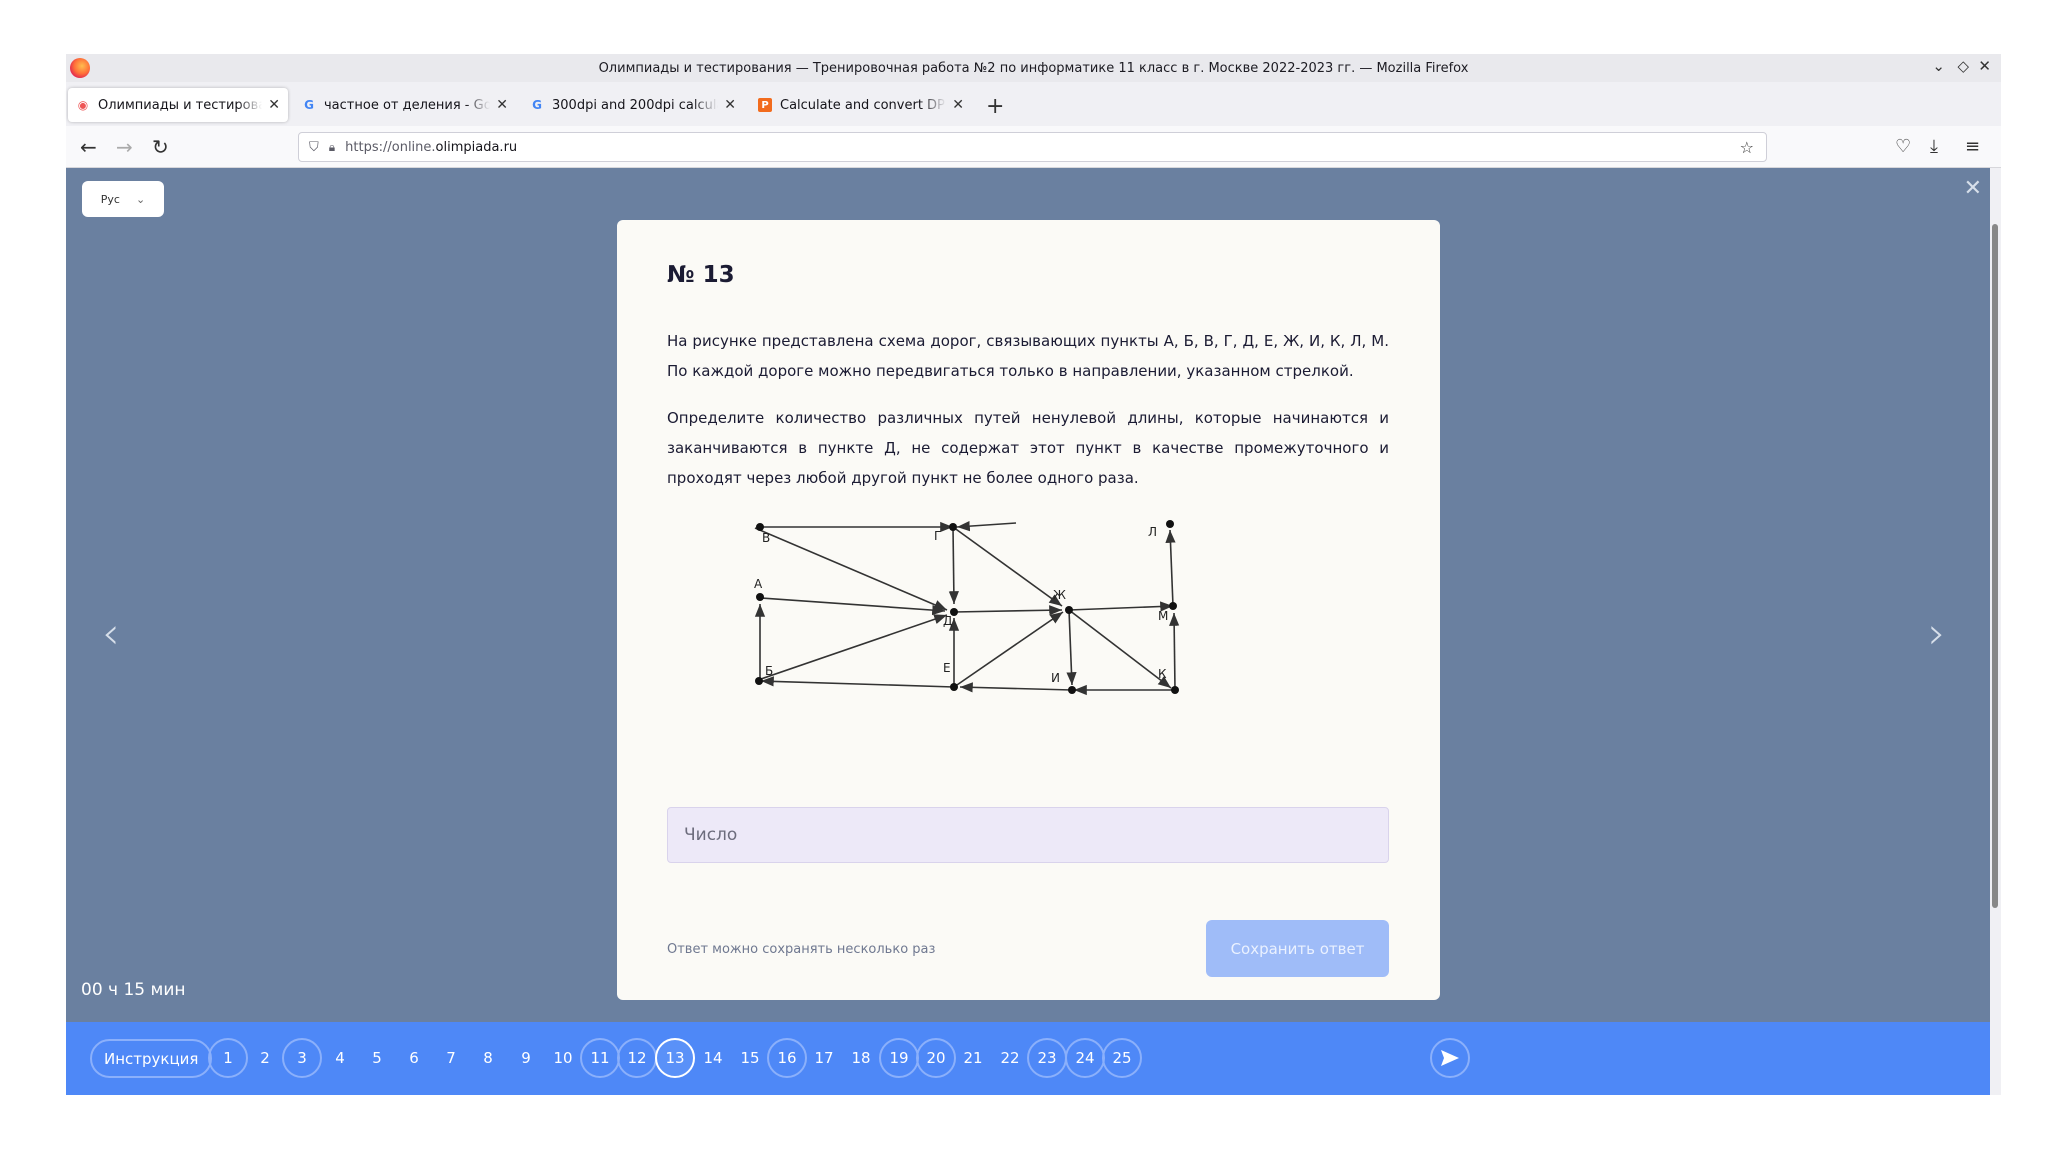 This screenshot has width=2050, height=1162. What do you see at coordinates (801, 949) in the screenshot?
I see `save-hint: Ответ можно сохранять несколько раз` at bounding box center [801, 949].